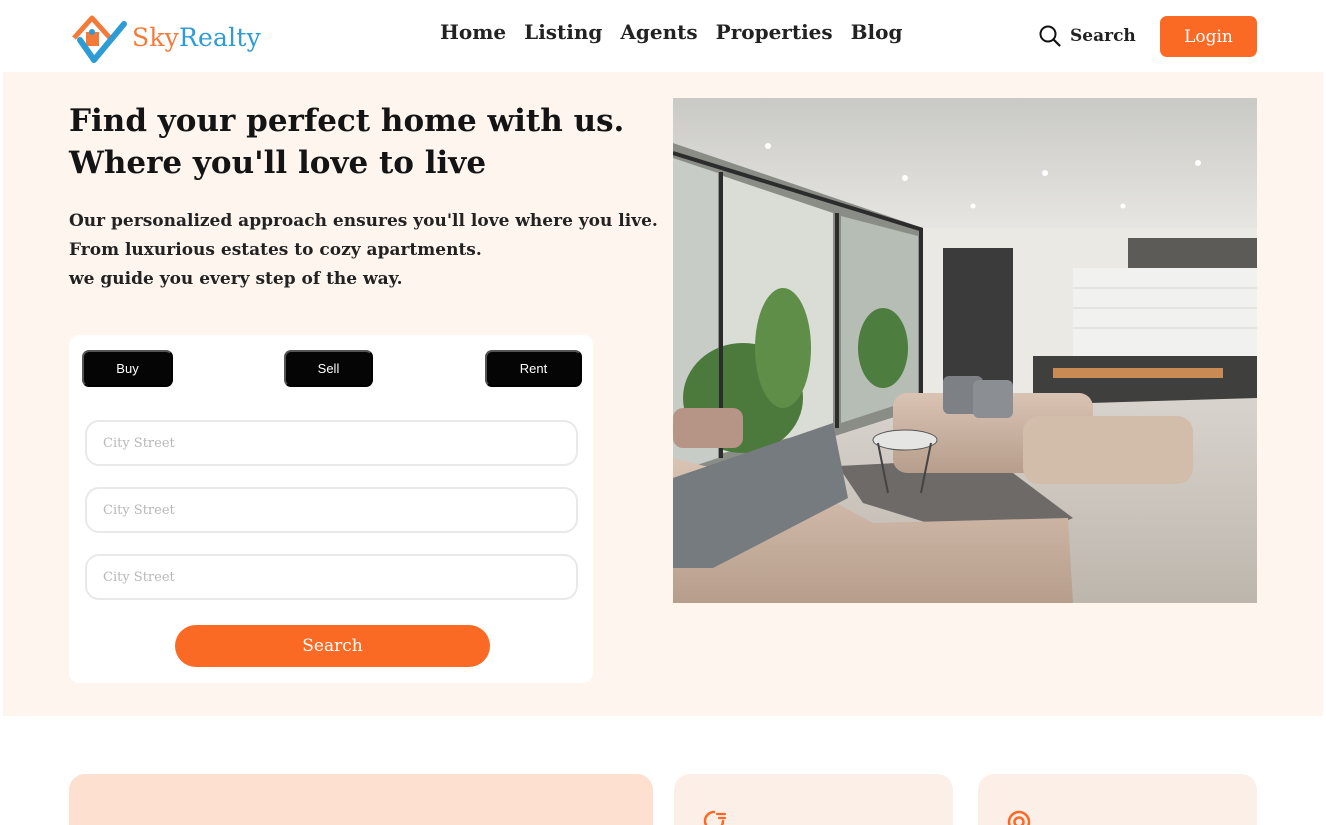  I want to click on nav-listing: Listing, so click(563, 32).